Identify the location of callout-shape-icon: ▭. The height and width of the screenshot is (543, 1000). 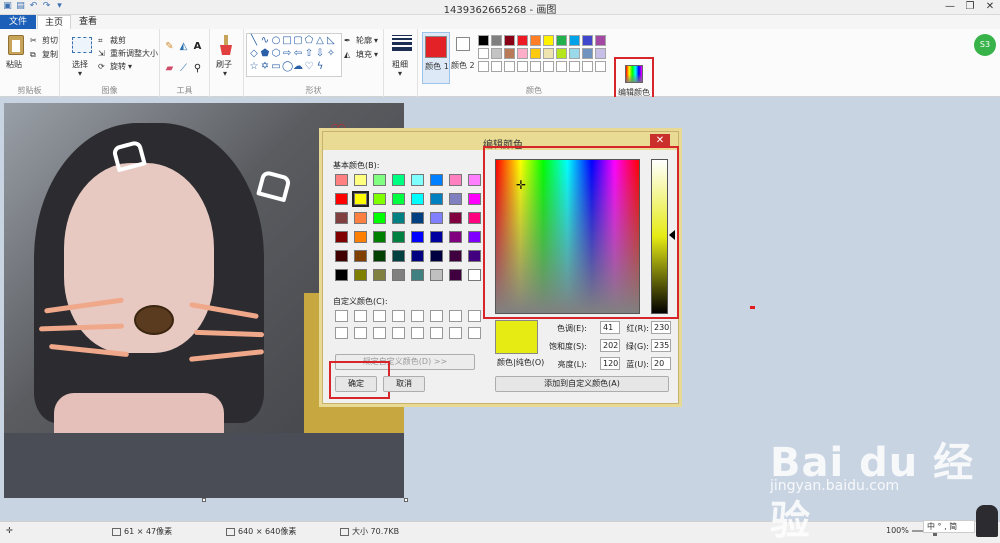
(276, 67).